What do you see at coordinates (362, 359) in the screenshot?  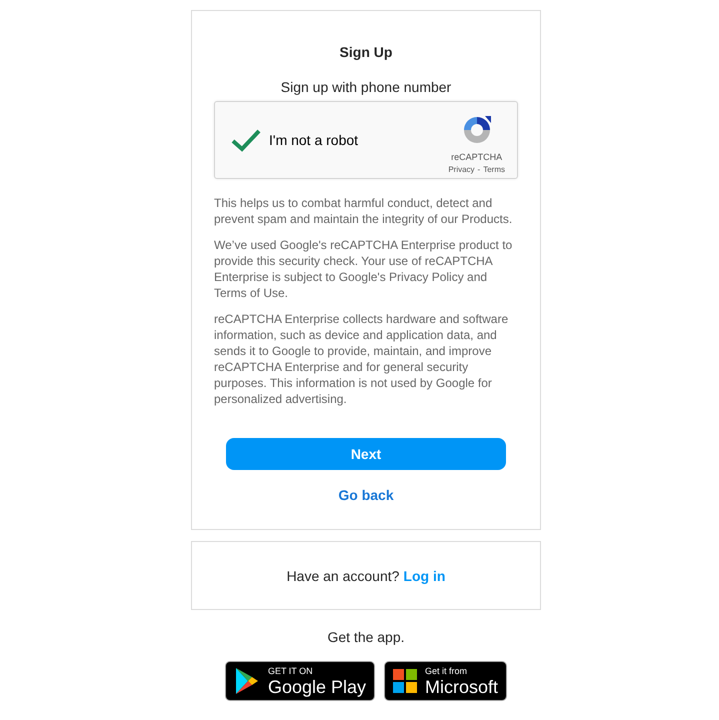 I see `info-paragraph: reCAPTCHA Enterprise collects hardware and software information, such as device and application data, and sends it to Google to provide, maintain, and improve reCAPTCHA Enterprise and for general security purposes. This information is not used by Google for personalized advertising.` at bounding box center [362, 359].